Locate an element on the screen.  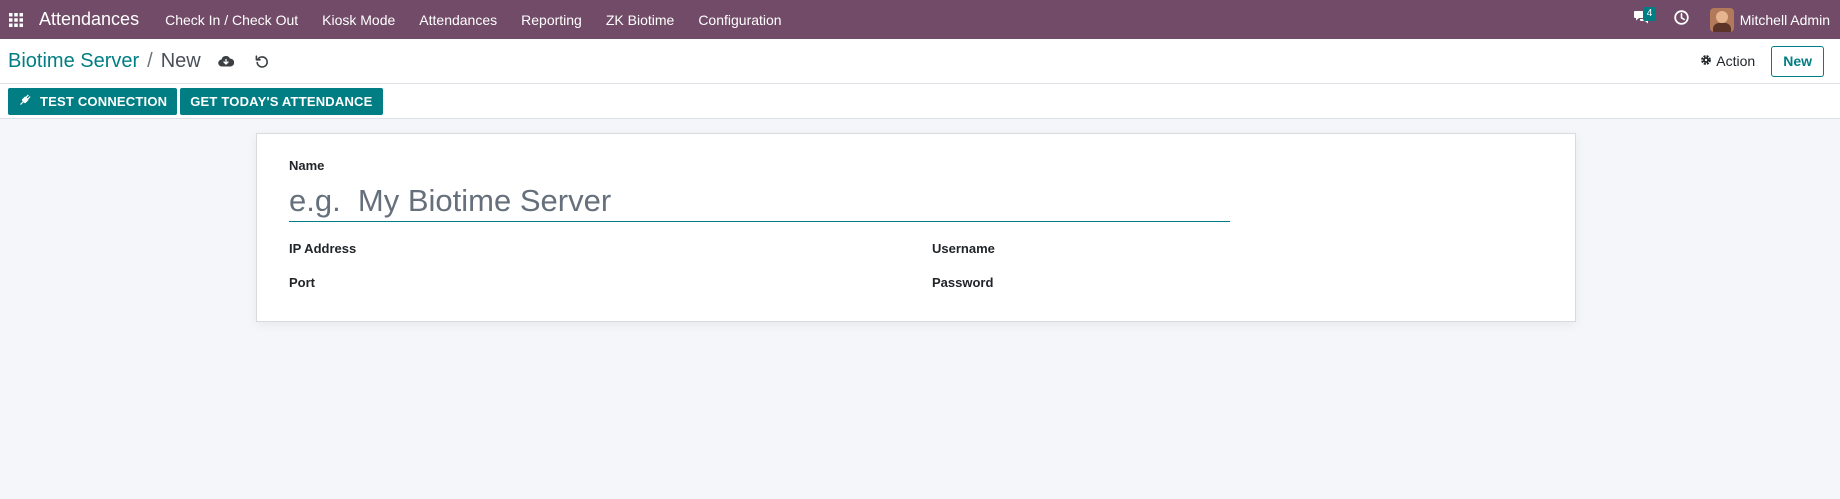
test-connection-label: TEST CONNECTION is located at coordinates (104, 101).